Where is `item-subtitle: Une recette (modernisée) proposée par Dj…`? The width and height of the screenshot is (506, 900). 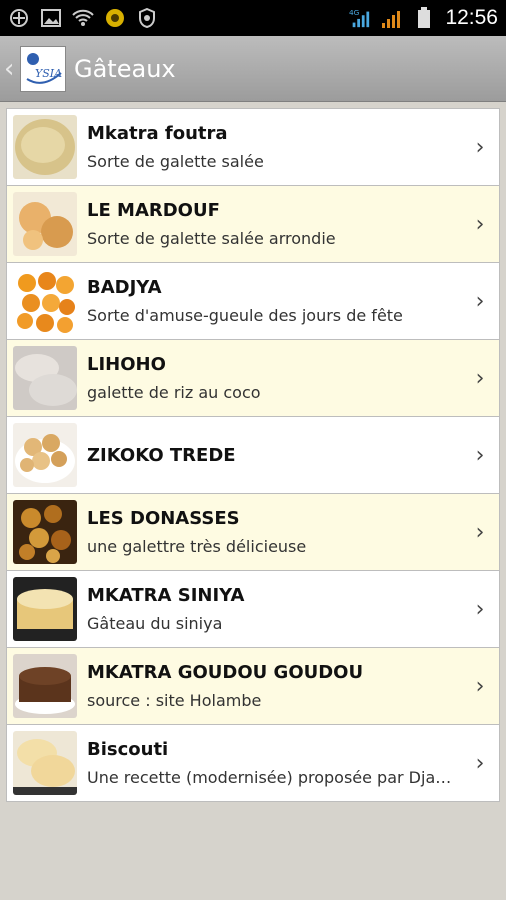 item-subtitle: Une recette (modernisée) proposée par Dj… is located at coordinates (269, 777).